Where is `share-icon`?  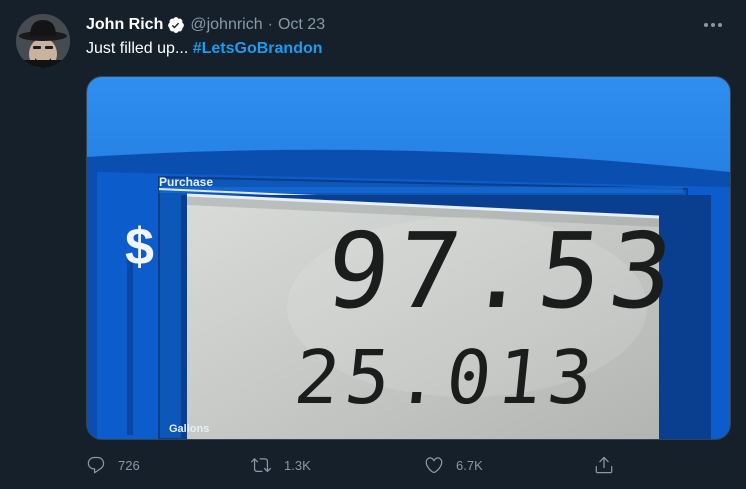
share-icon is located at coordinates (604, 465).